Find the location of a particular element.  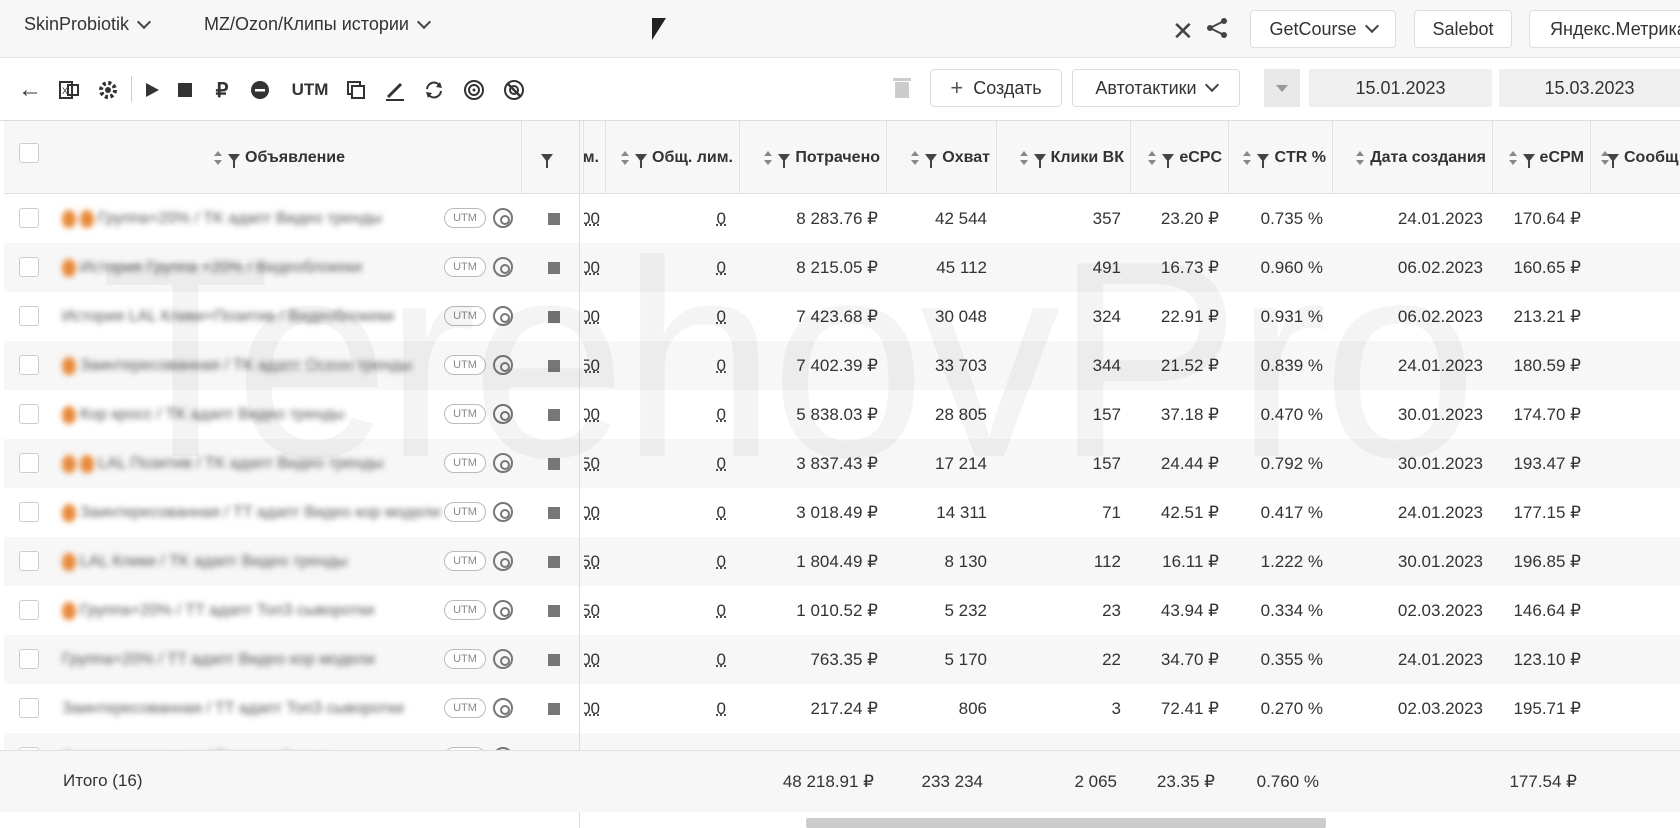

share-icon is located at coordinates (1217, 28).